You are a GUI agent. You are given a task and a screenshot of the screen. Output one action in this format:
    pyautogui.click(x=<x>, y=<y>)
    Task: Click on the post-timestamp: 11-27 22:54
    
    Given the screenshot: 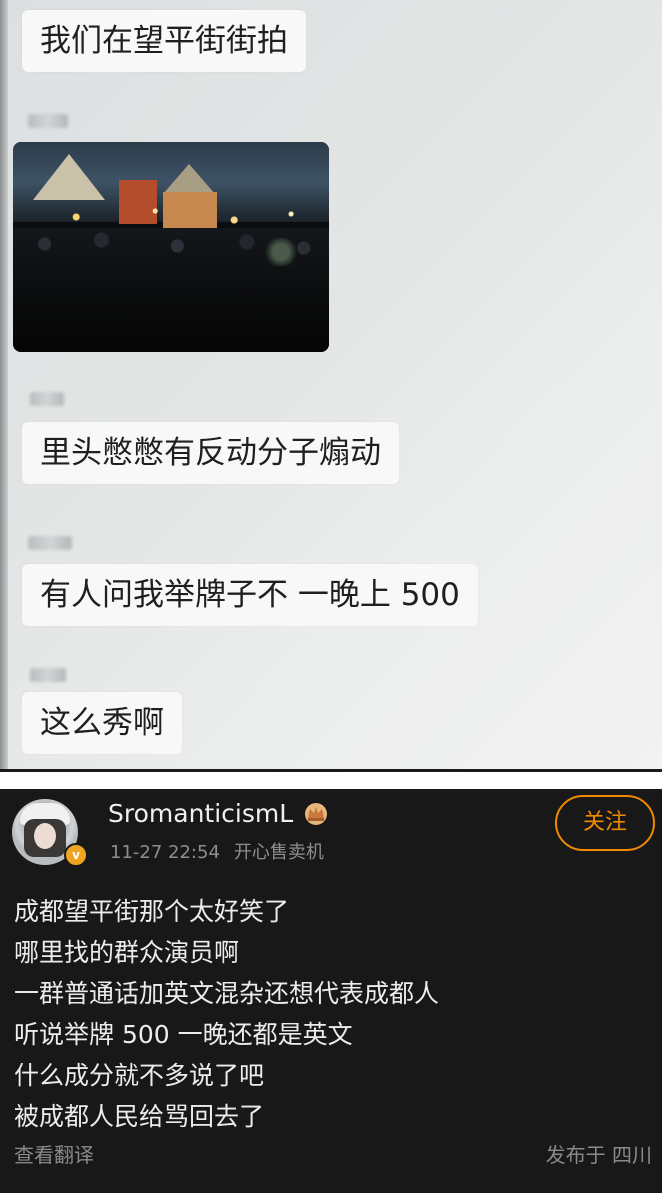 What is the action you would take?
    pyautogui.click(x=165, y=852)
    